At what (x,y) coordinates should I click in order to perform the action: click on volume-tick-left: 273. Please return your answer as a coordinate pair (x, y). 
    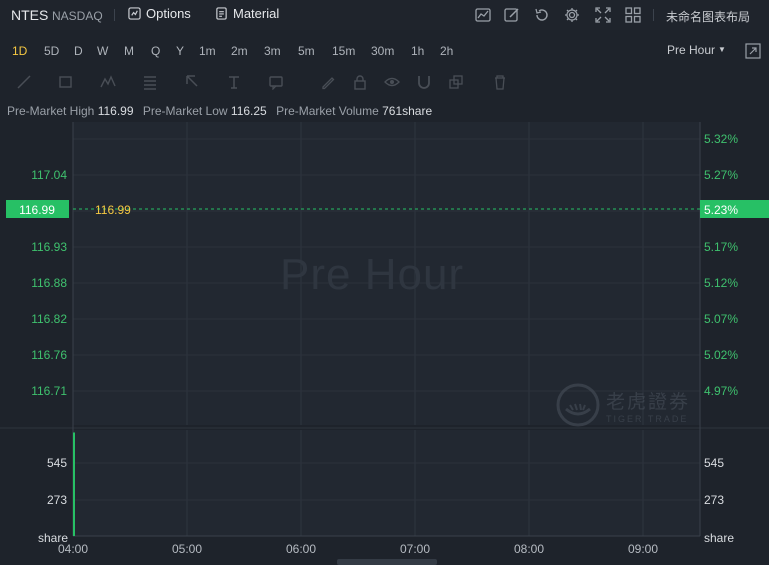
    Looking at the image, I should click on (57, 500).